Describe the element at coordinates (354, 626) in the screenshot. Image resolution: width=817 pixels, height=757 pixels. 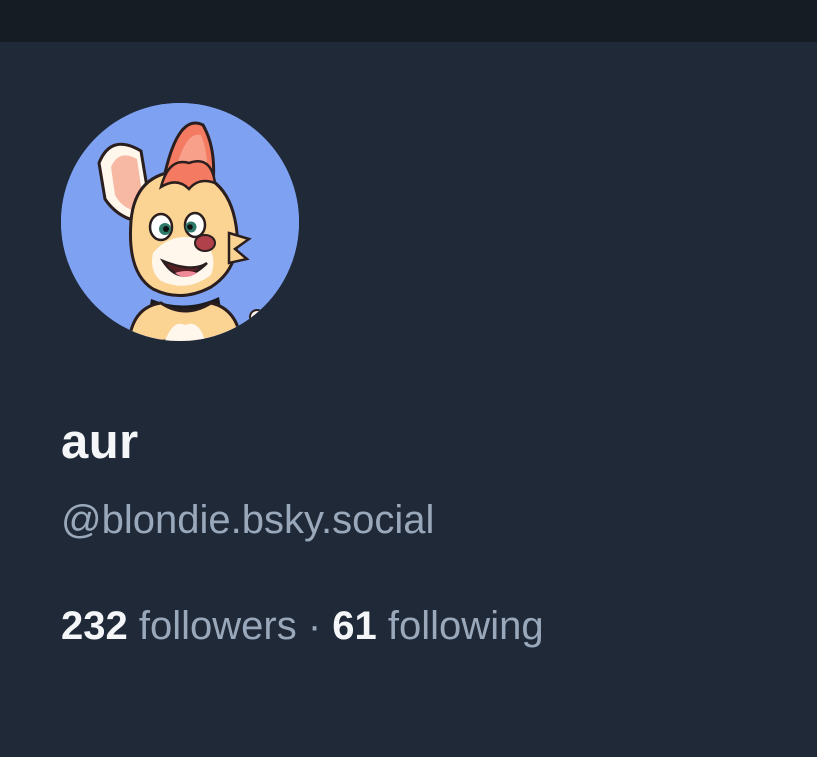
I see `following-count: 61` at that location.